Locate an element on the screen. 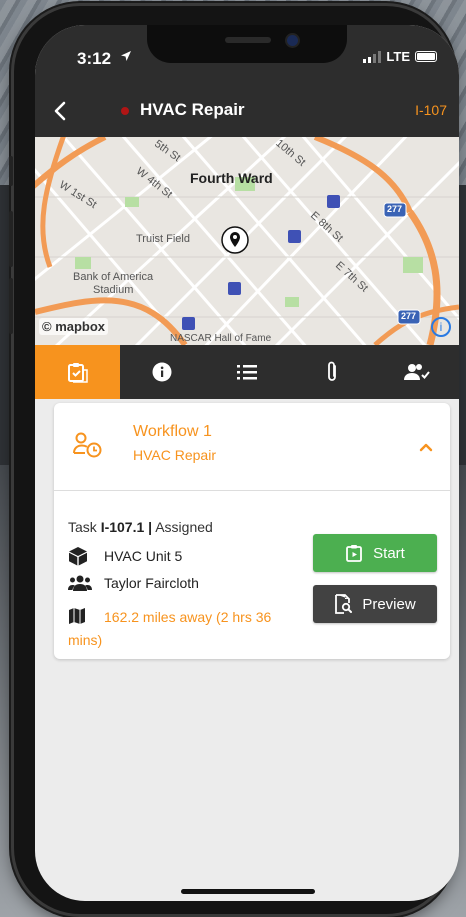  users-group-icon is located at coordinates (80, 583).